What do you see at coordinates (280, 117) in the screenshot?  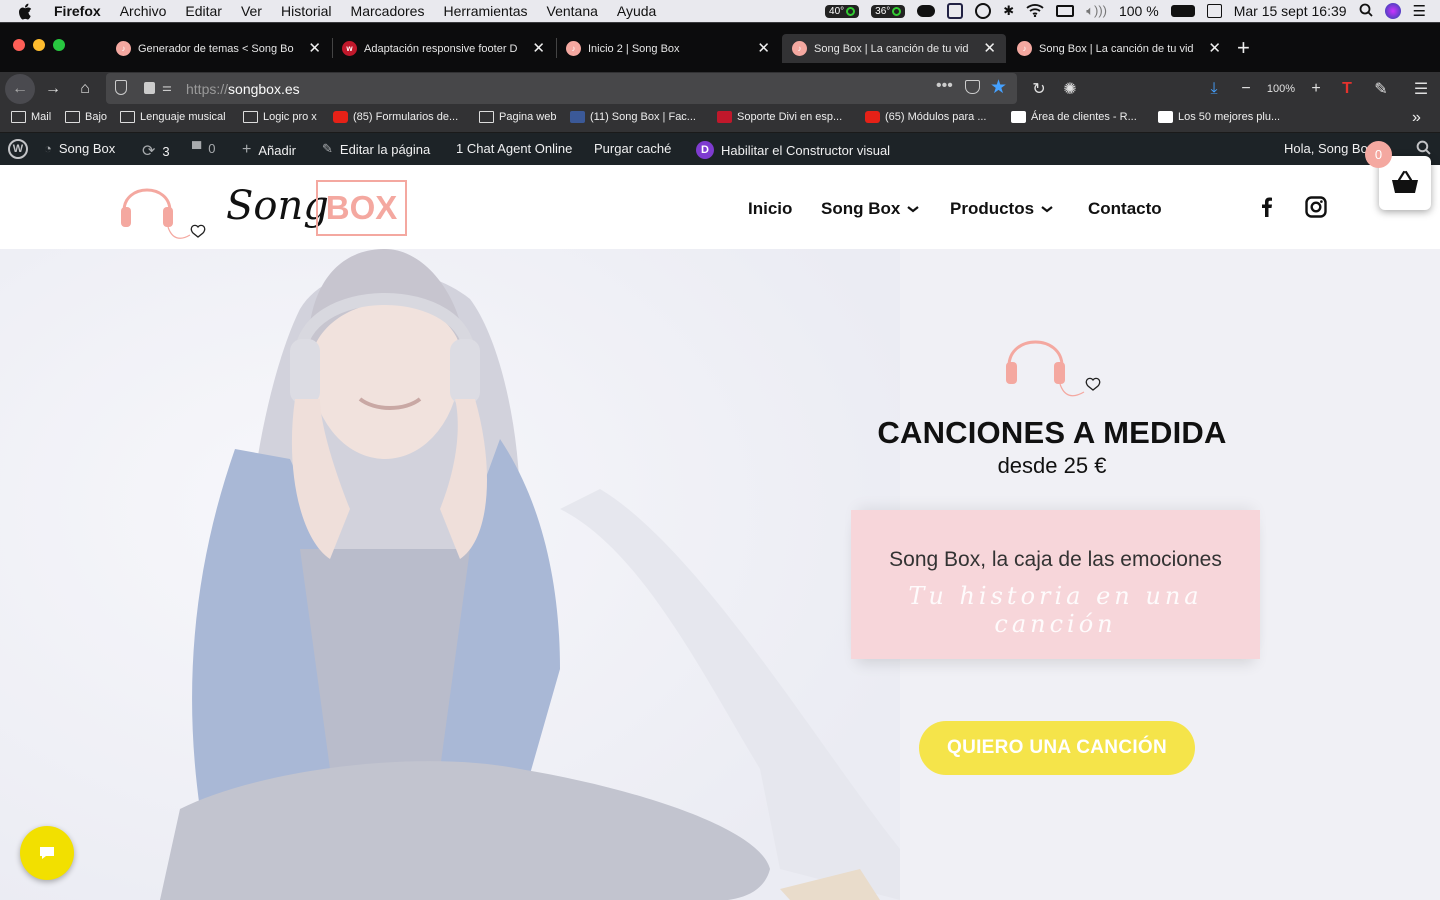 I see `bookmark-logic-pro: Logic pro x` at bounding box center [280, 117].